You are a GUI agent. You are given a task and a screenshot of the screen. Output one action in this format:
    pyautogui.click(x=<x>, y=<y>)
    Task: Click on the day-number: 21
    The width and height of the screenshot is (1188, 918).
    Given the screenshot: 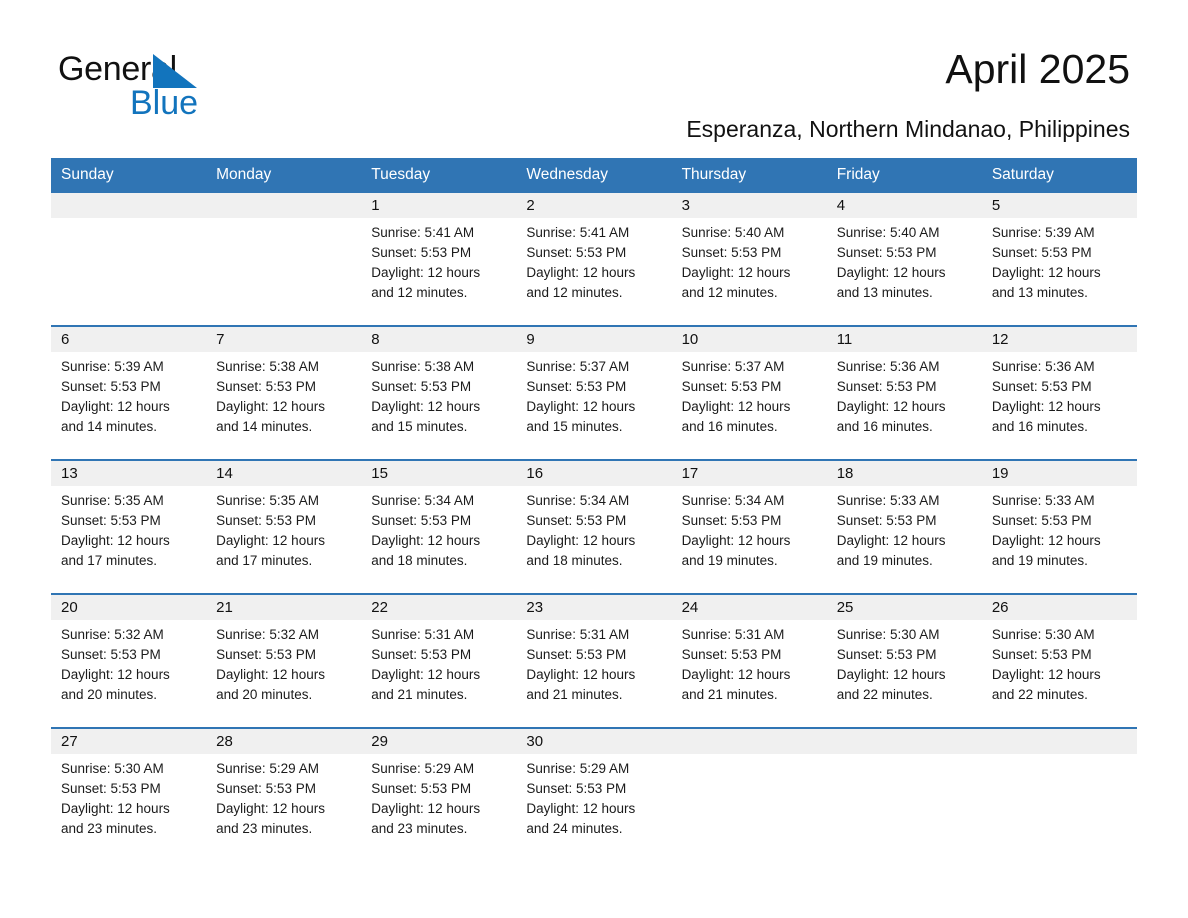 What is the action you would take?
    pyautogui.click(x=284, y=606)
    